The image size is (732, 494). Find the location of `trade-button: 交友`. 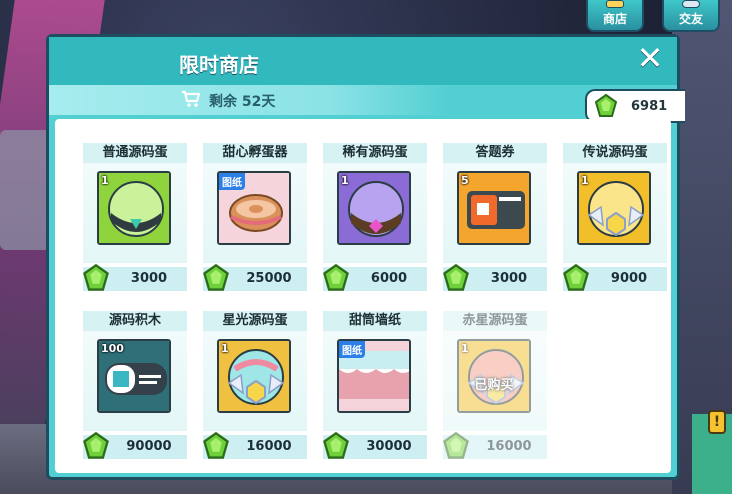

trade-button: 交友 is located at coordinates (691, 16).